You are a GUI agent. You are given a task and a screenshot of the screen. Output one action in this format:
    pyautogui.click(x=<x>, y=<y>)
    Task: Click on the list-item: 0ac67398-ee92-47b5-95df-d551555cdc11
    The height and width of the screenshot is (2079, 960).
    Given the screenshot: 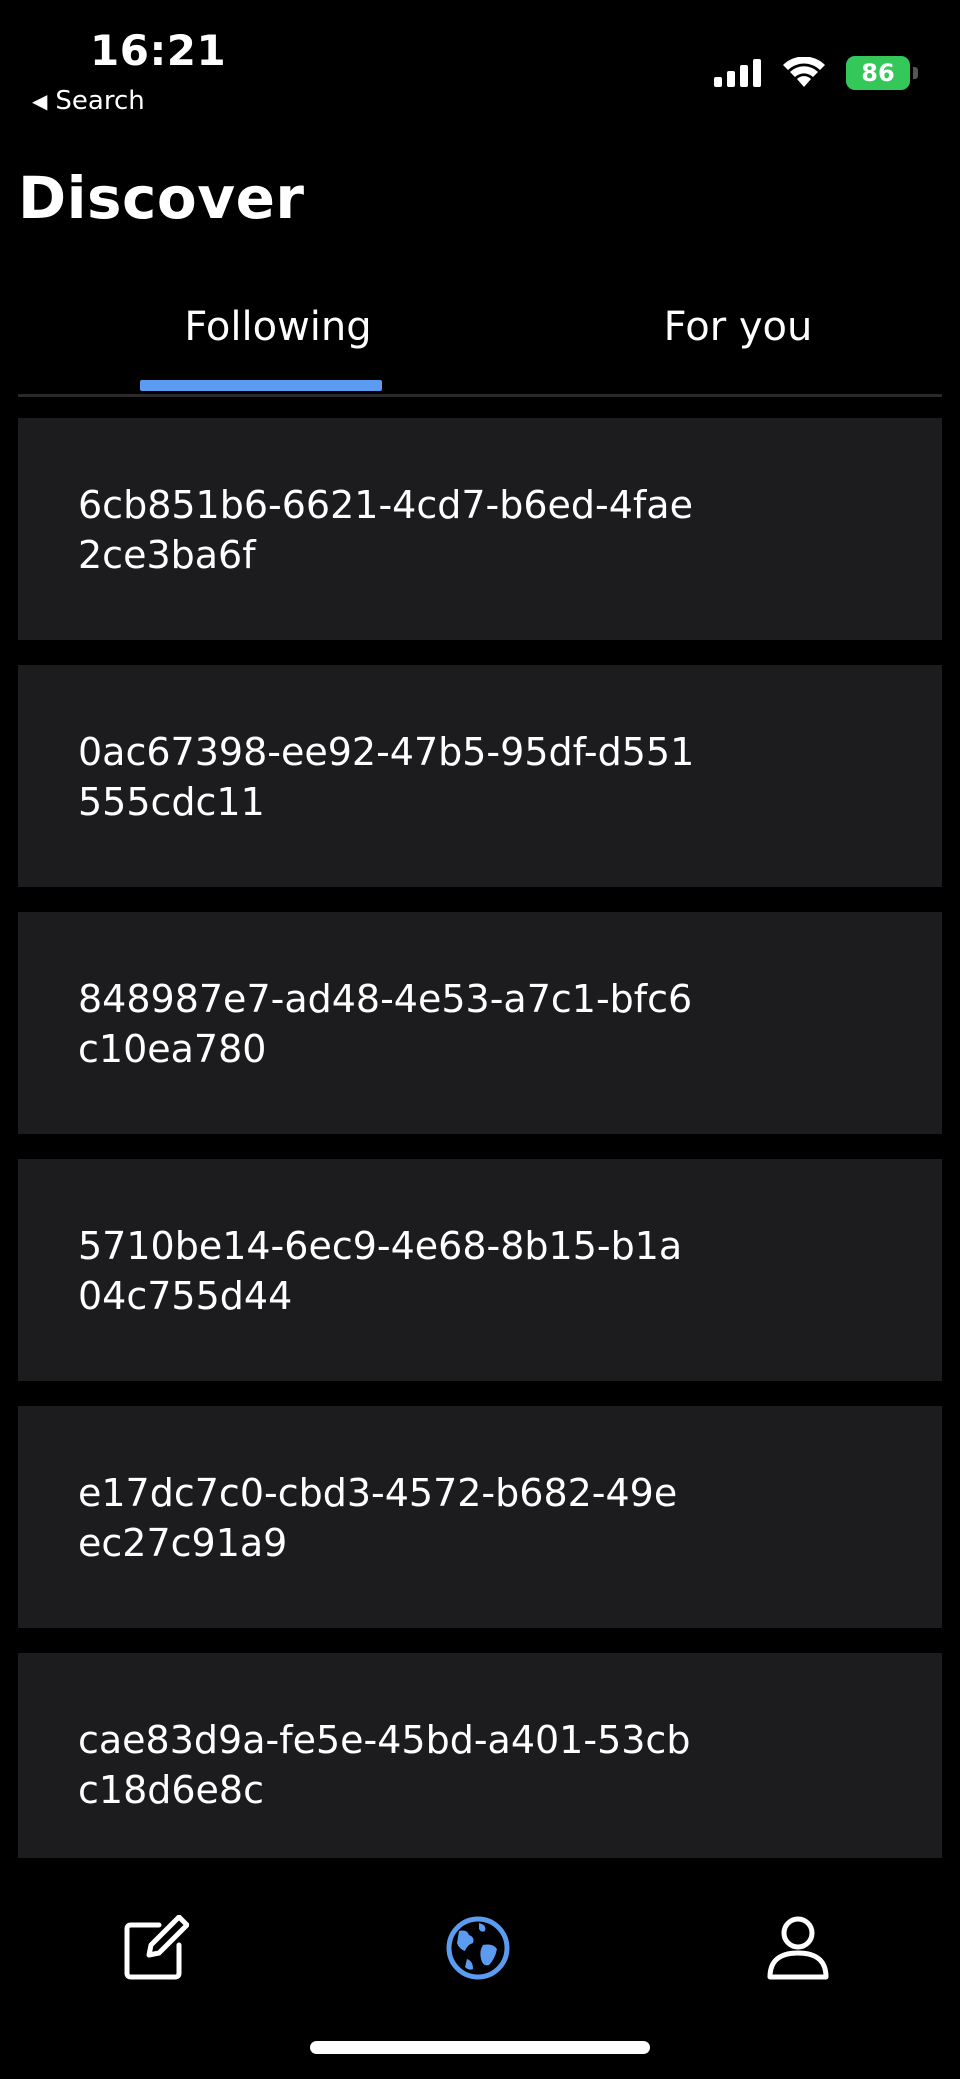 What is the action you would take?
    pyautogui.click(x=480, y=776)
    